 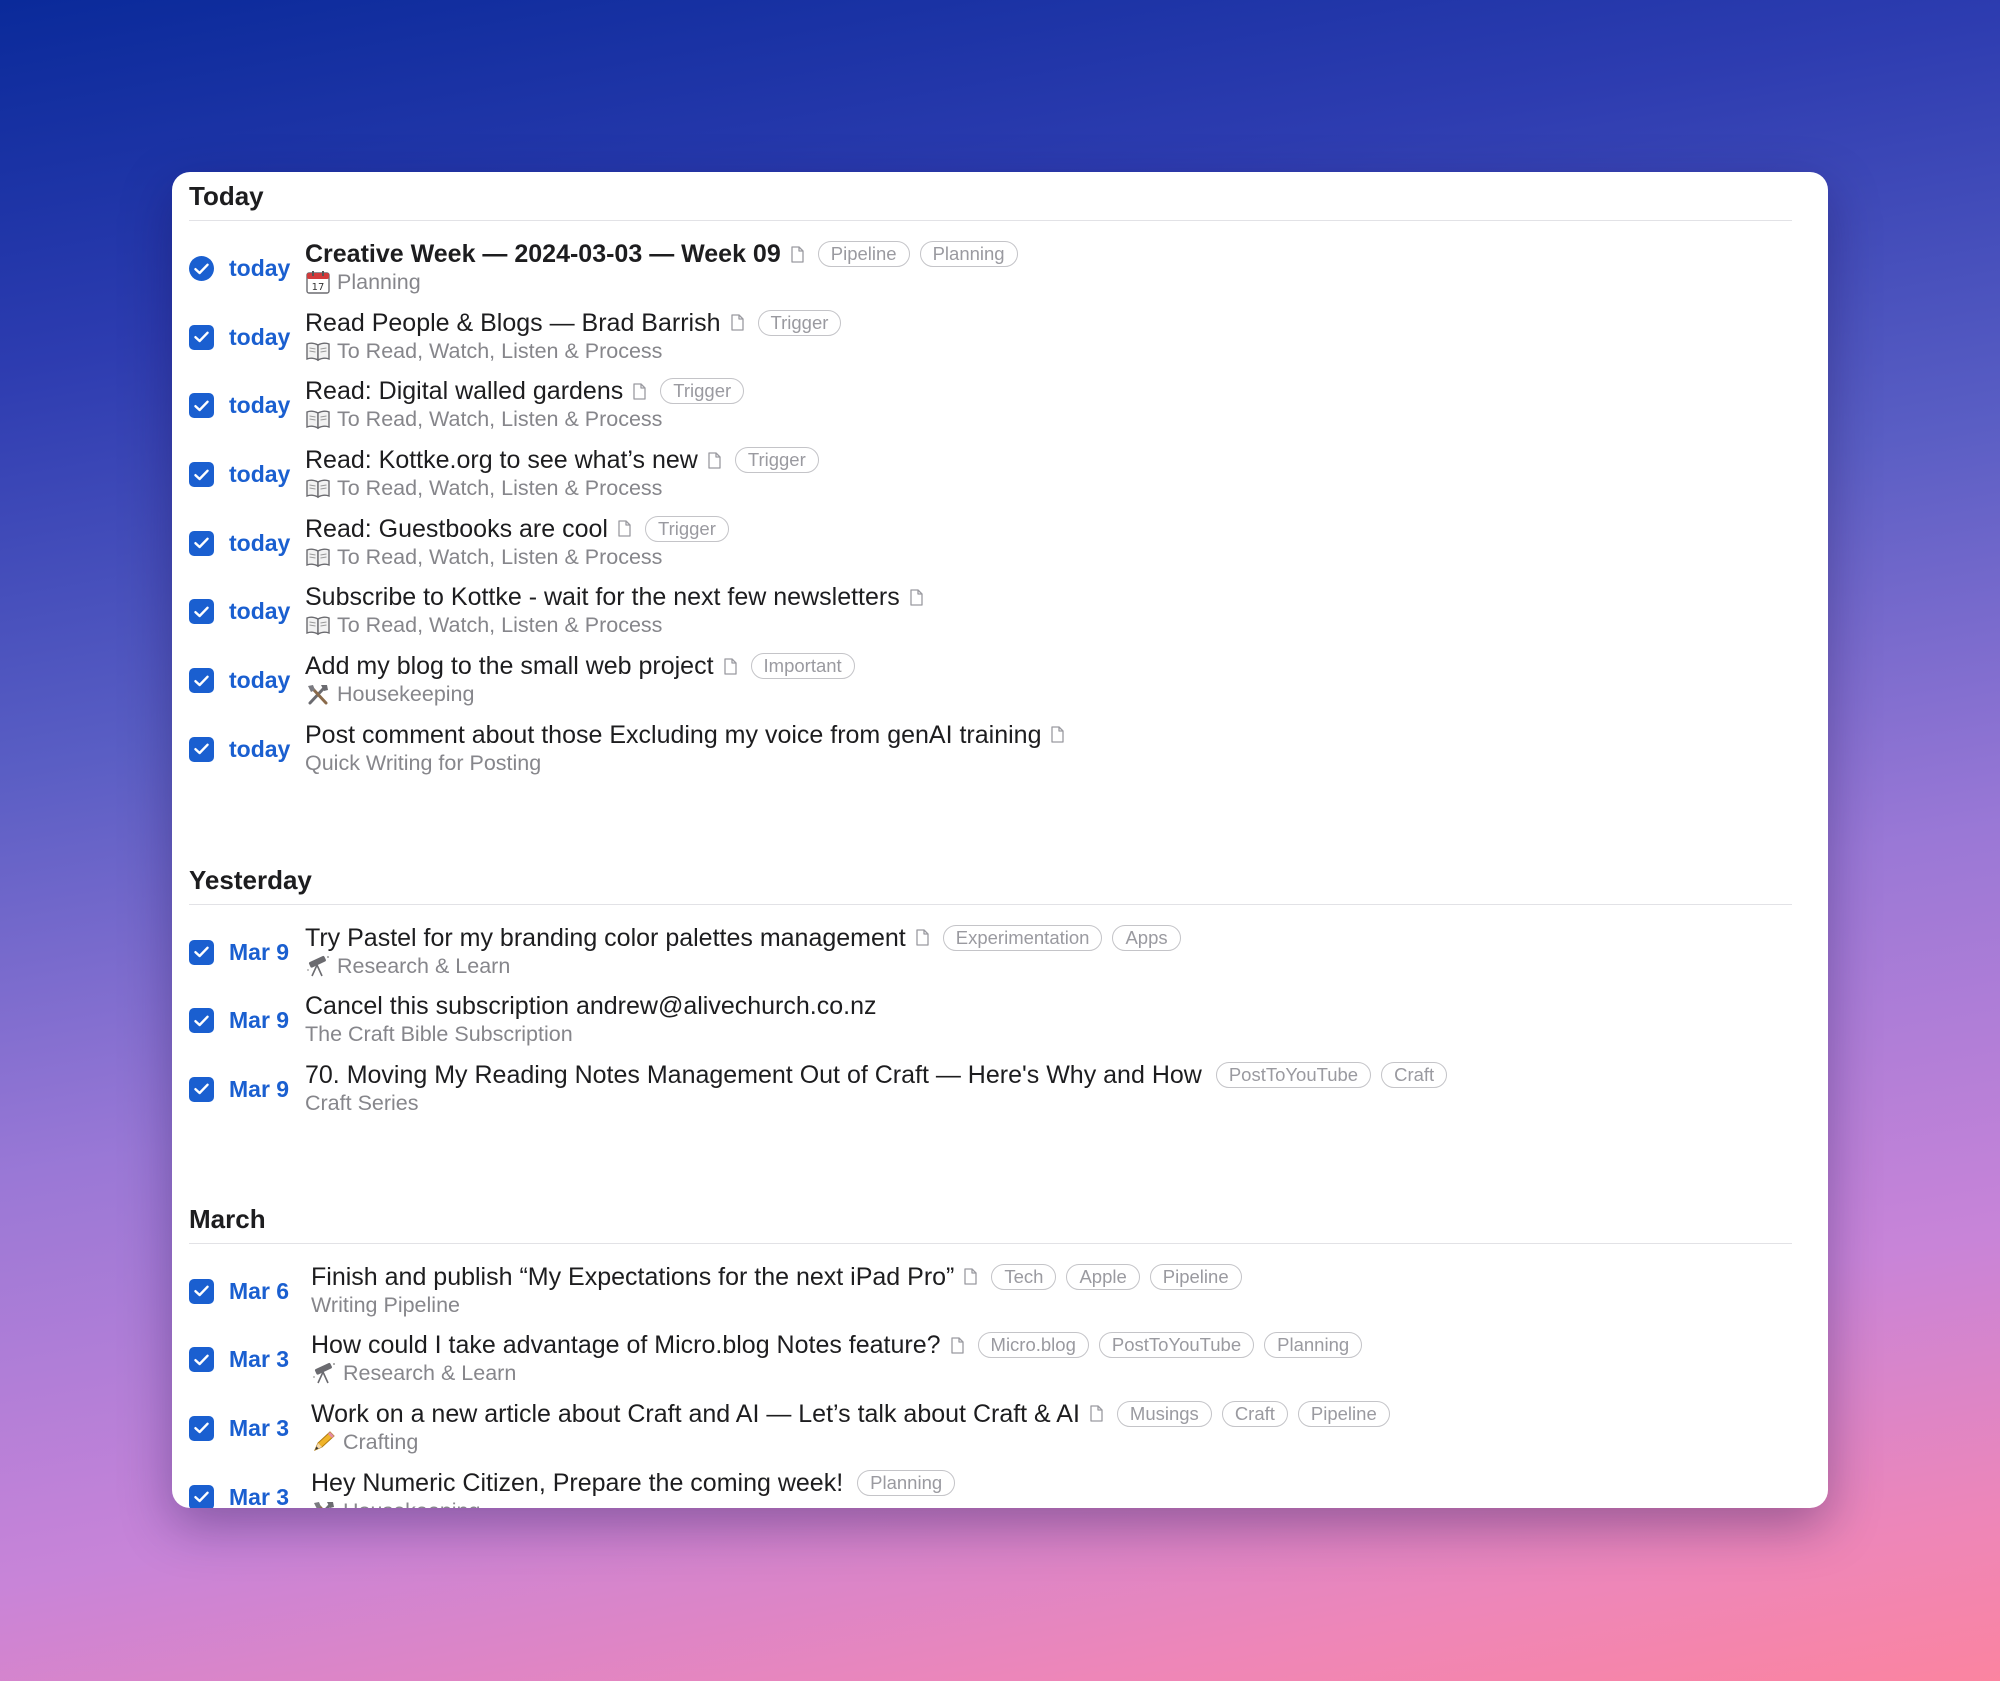 I want to click on tag-craft: Craft, so click(x=1414, y=1074).